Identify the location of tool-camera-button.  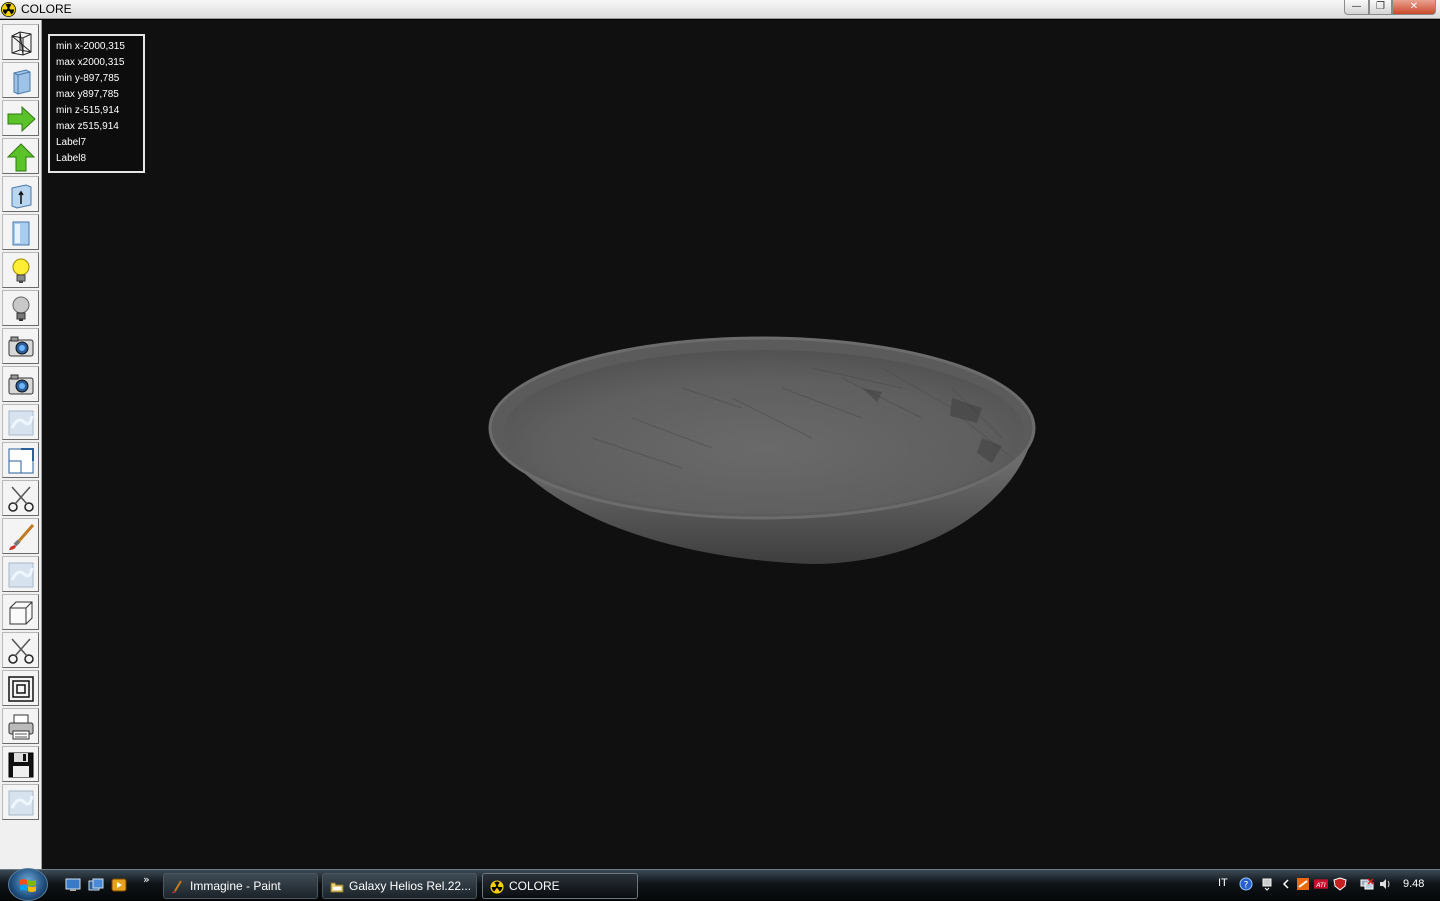
(20, 346).